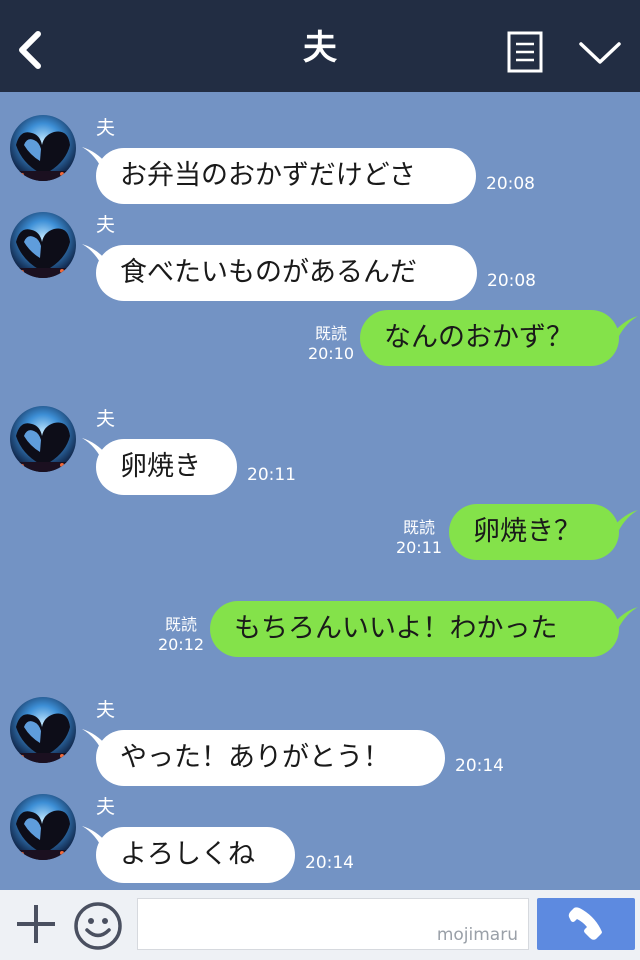  Describe the element at coordinates (534, 532) in the screenshot. I see `message-bubble: 卵焼き？` at that location.